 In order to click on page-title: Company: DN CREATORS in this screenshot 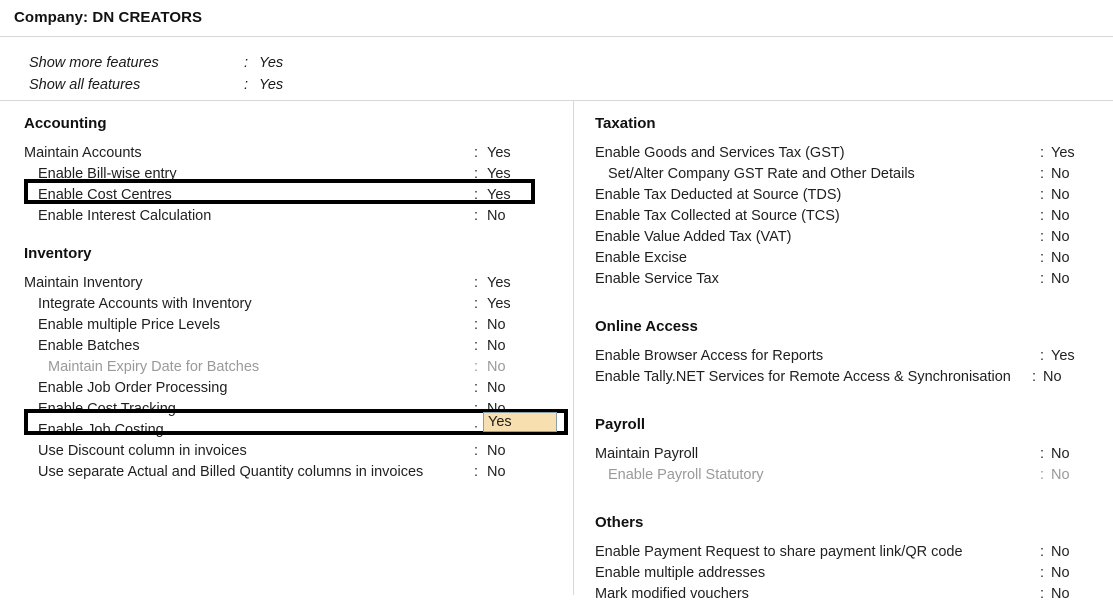, I will do `click(108, 17)`.